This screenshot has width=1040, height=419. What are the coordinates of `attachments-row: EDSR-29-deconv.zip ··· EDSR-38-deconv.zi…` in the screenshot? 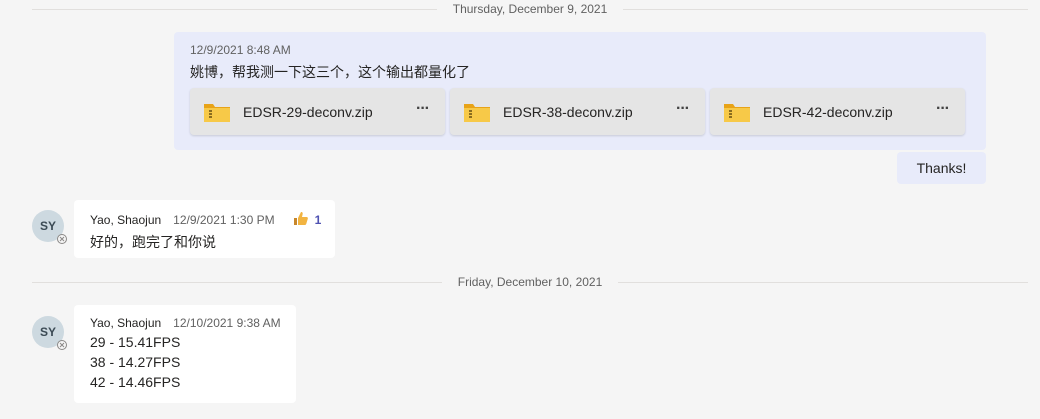 It's located at (577, 111).